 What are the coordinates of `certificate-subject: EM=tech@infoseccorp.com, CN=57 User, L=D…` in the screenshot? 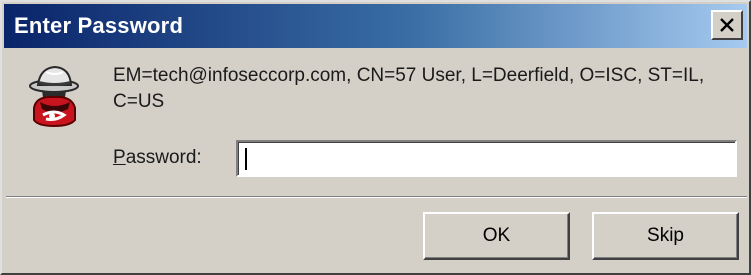 It's located at (409, 88).